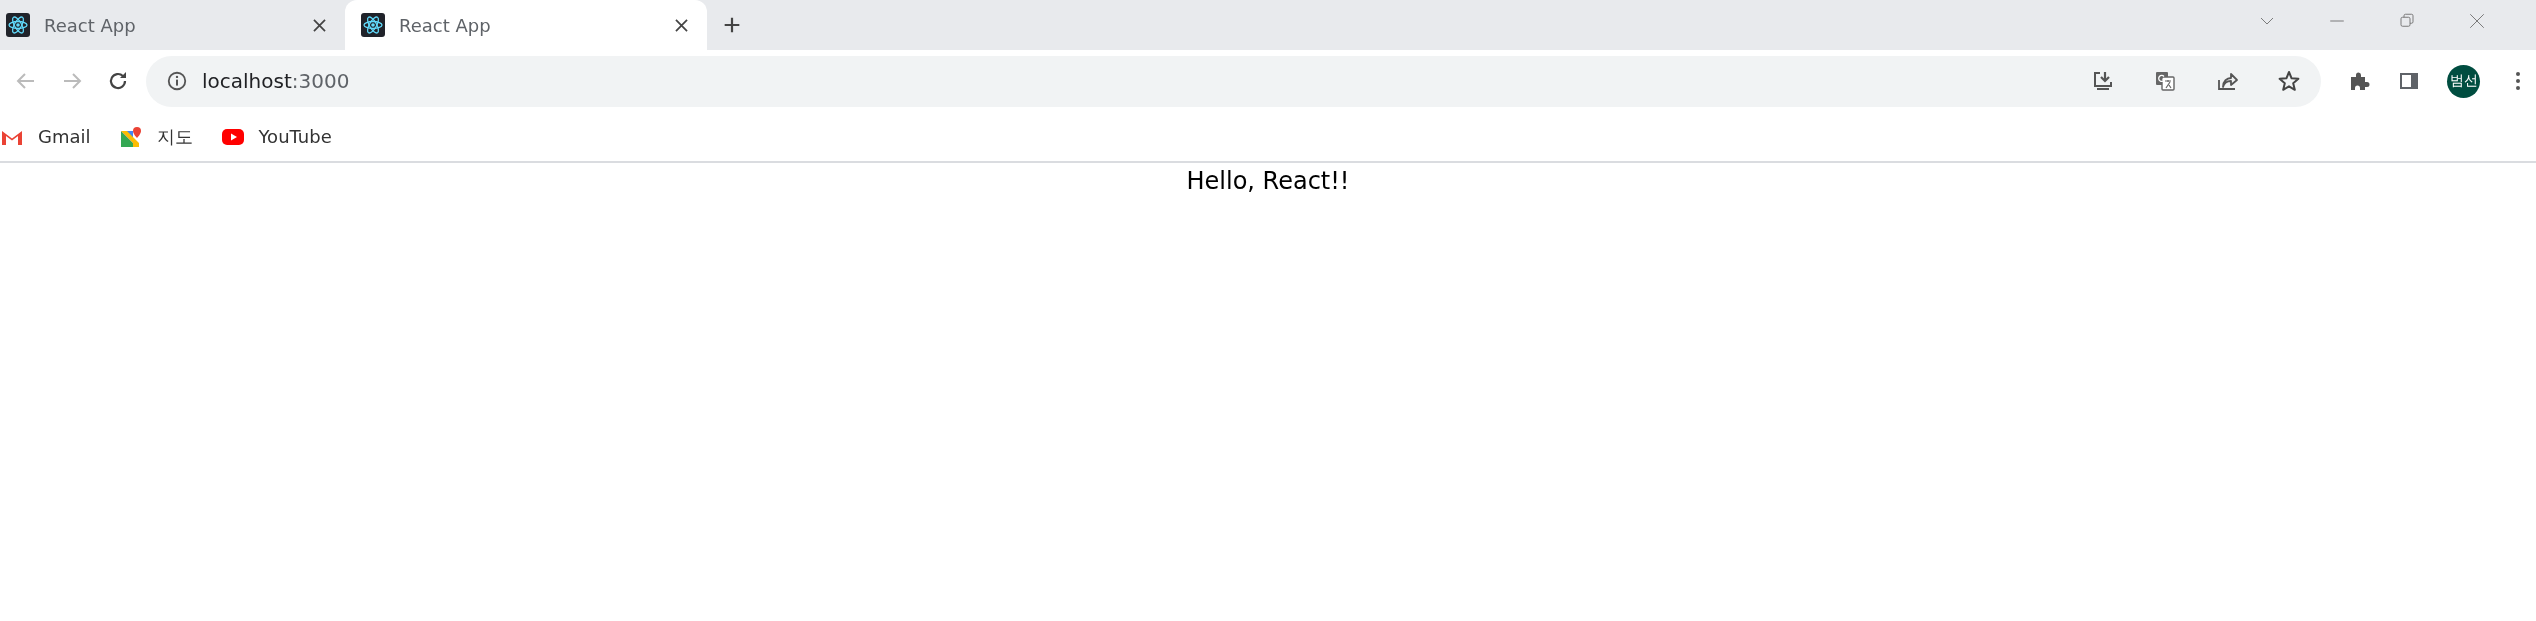 Image resolution: width=2536 pixels, height=621 pixels. I want to click on star-icon, so click(2289, 81).